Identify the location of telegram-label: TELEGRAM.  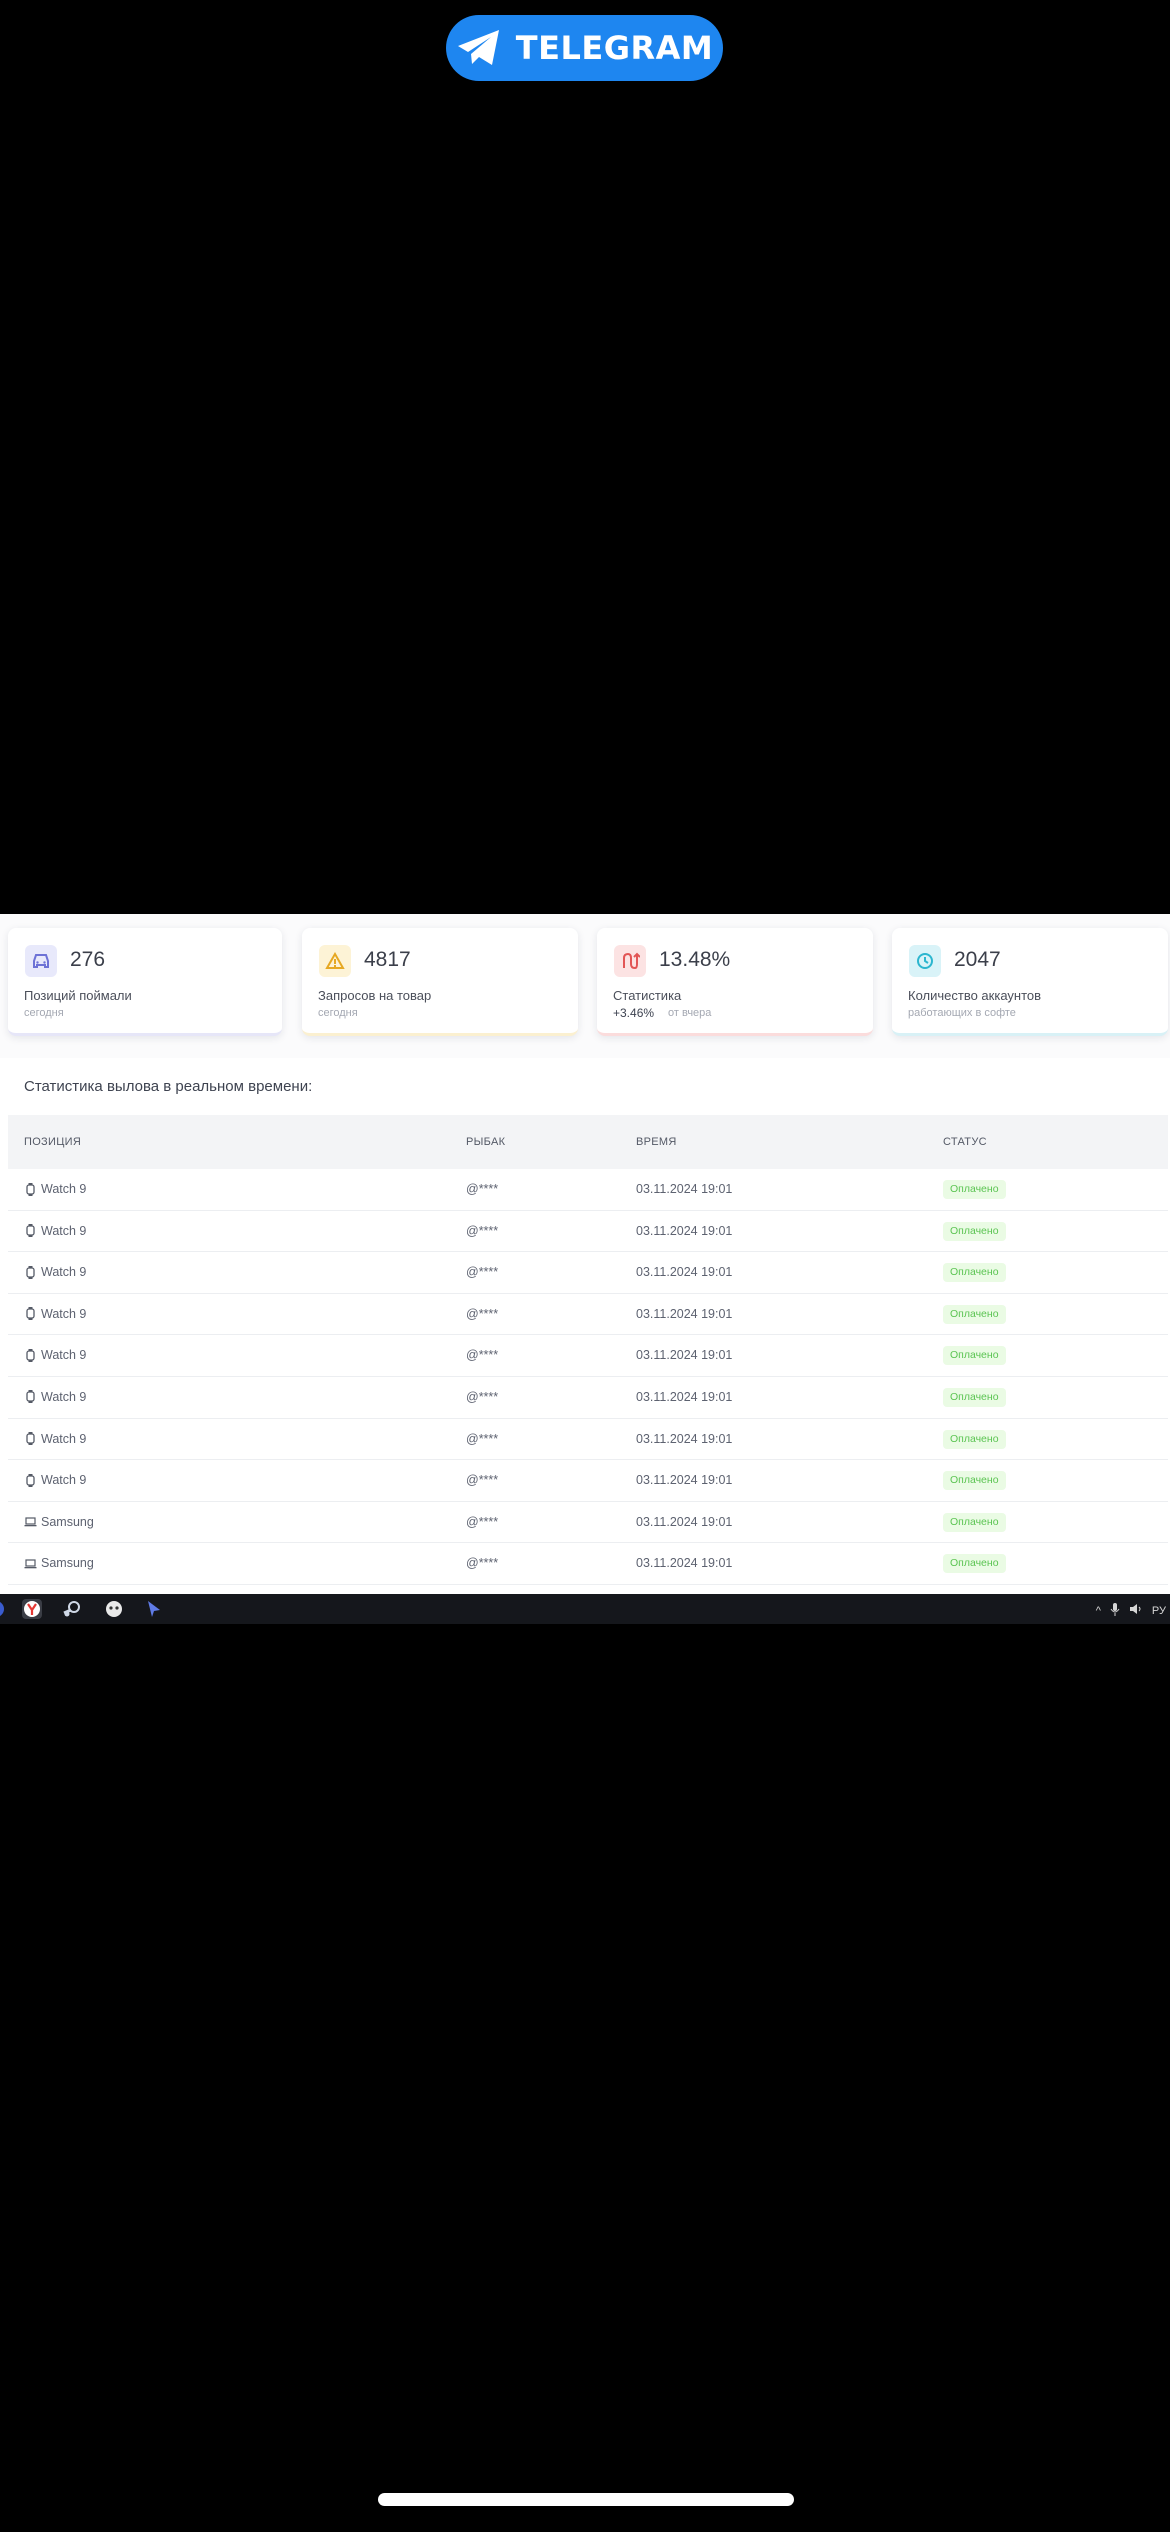
(614, 48).